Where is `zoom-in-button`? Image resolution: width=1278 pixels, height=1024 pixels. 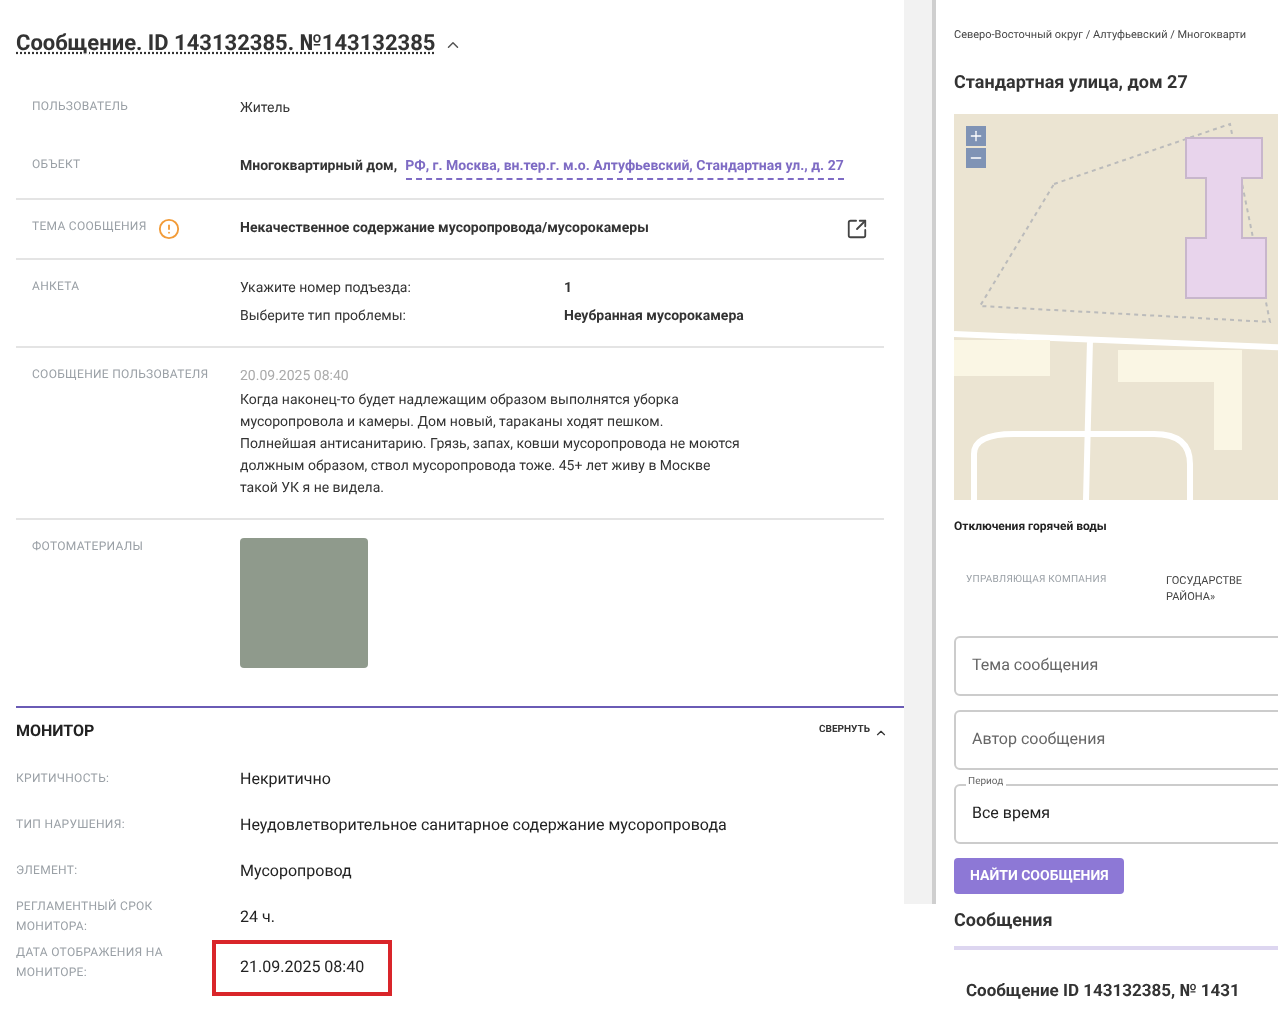 zoom-in-button is located at coordinates (976, 135).